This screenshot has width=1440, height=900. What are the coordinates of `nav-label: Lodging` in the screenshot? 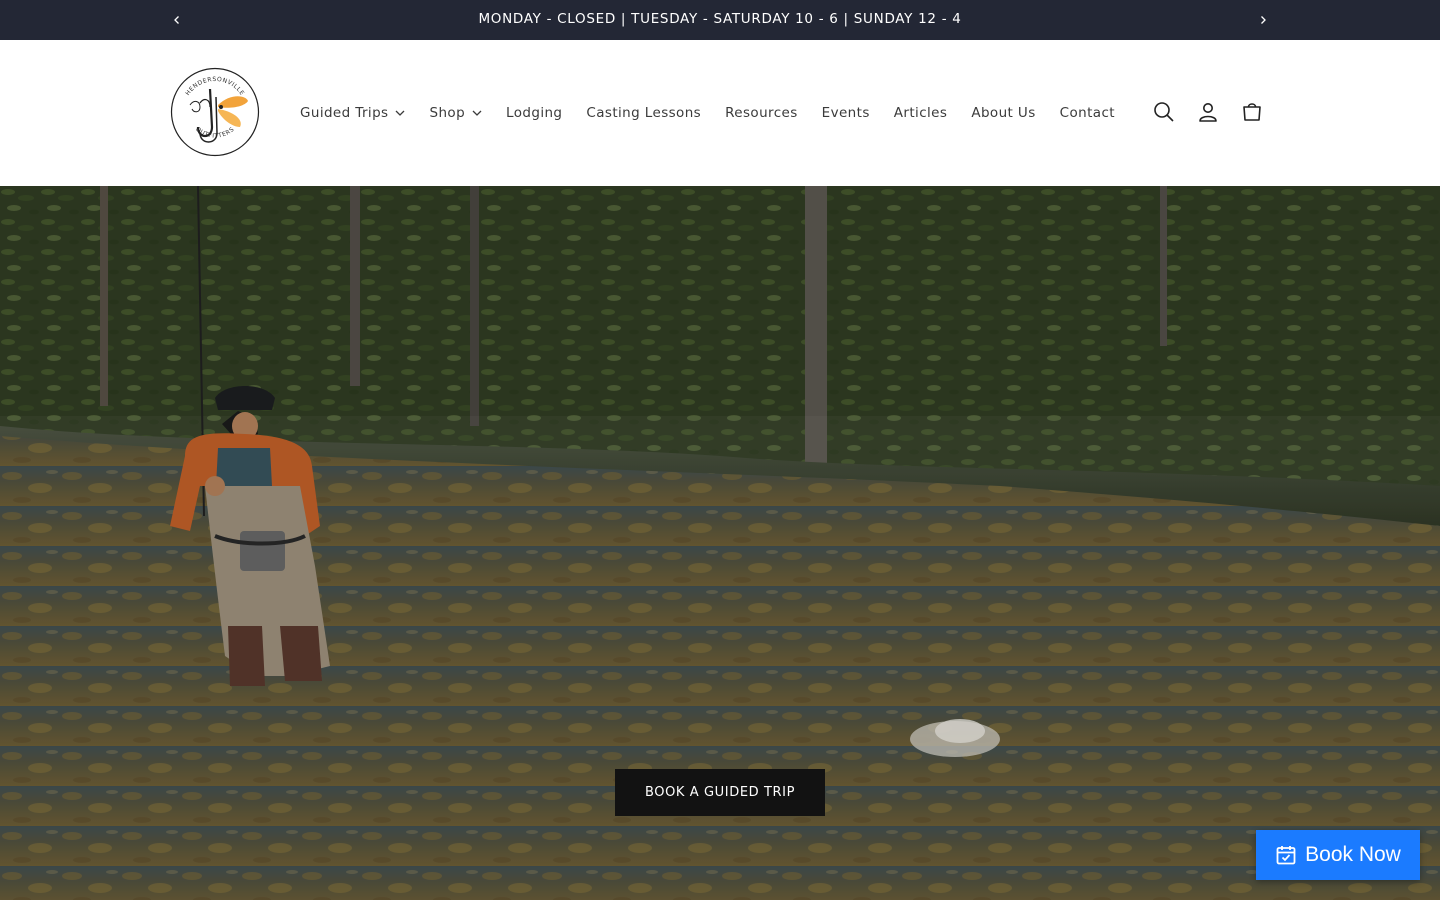 It's located at (534, 113).